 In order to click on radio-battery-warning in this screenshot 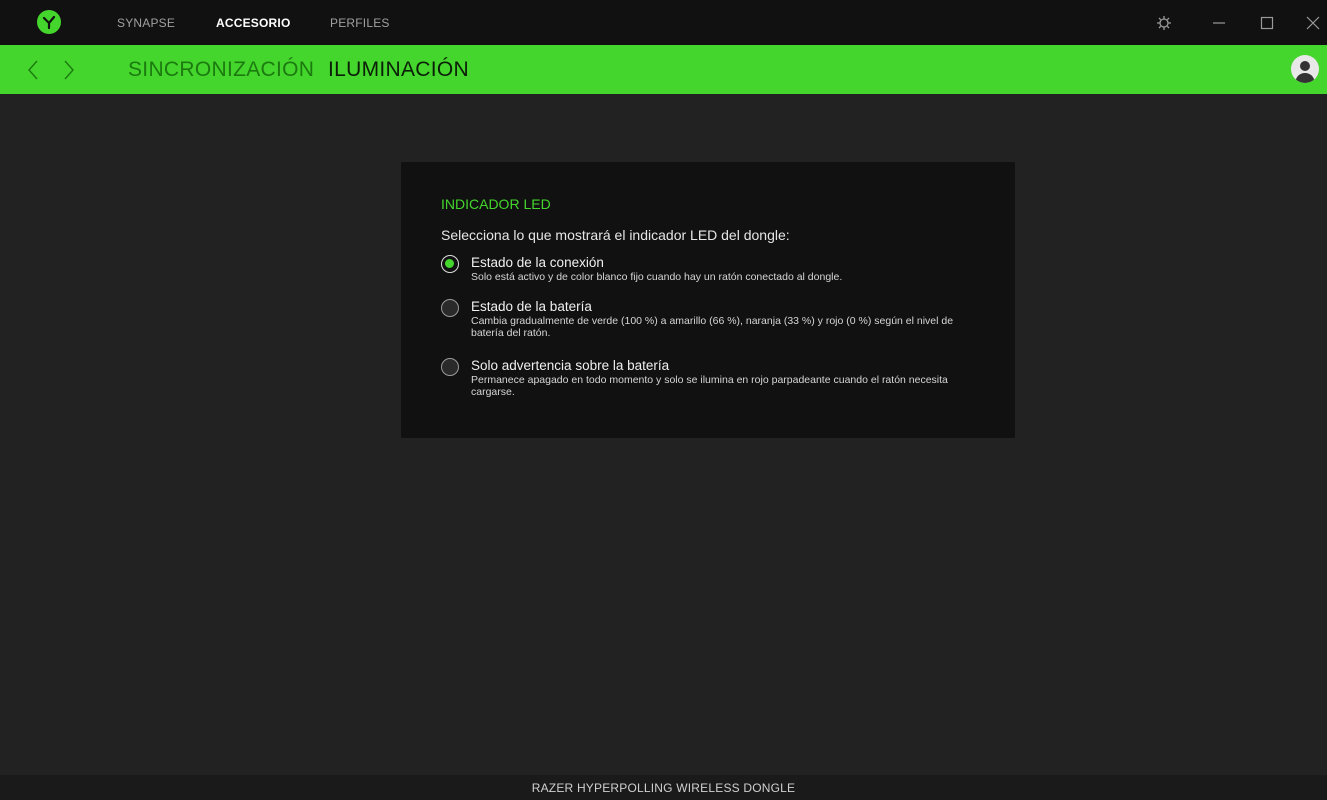, I will do `click(450, 367)`.